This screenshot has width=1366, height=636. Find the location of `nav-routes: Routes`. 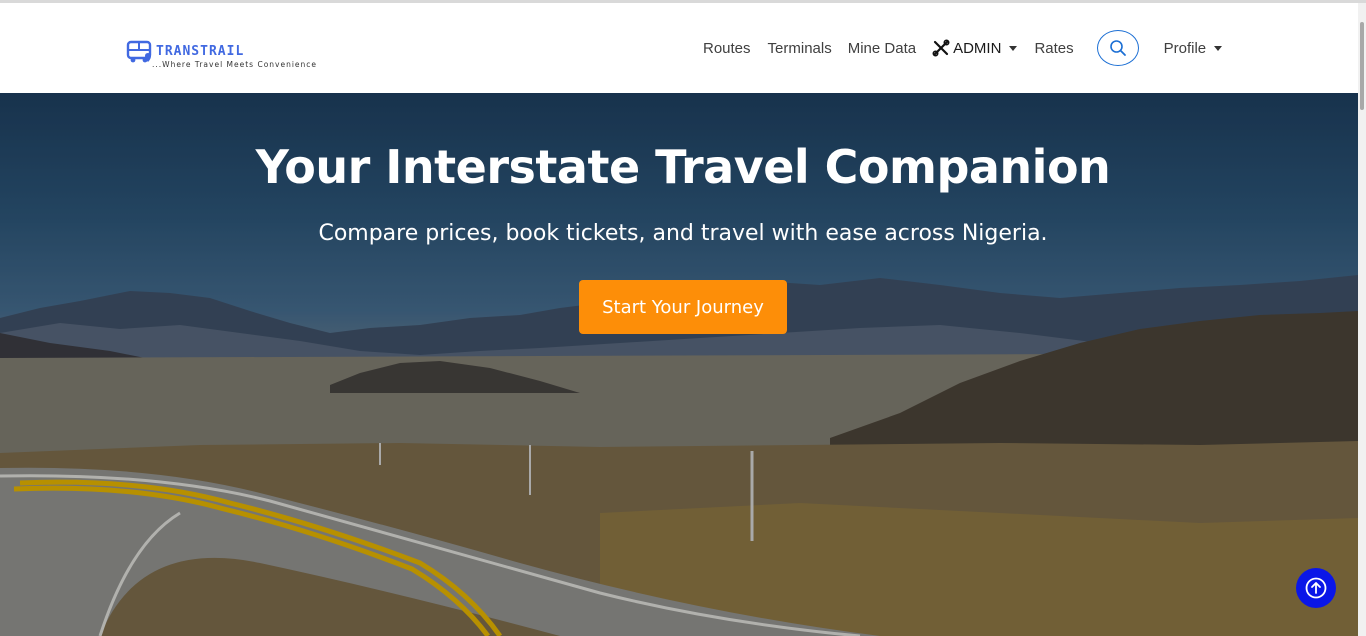

nav-routes: Routes is located at coordinates (727, 48).